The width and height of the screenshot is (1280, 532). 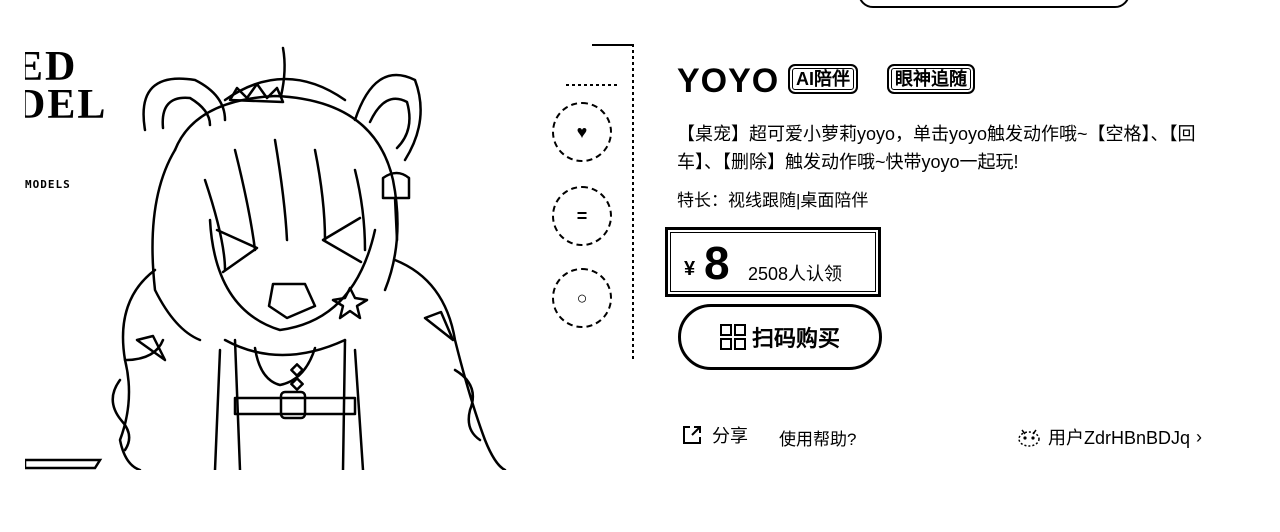 What do you see at coordinates (690, 269) in the screenshot?
I see `currency-symbol: ¥` at bounding box center [690, 269].